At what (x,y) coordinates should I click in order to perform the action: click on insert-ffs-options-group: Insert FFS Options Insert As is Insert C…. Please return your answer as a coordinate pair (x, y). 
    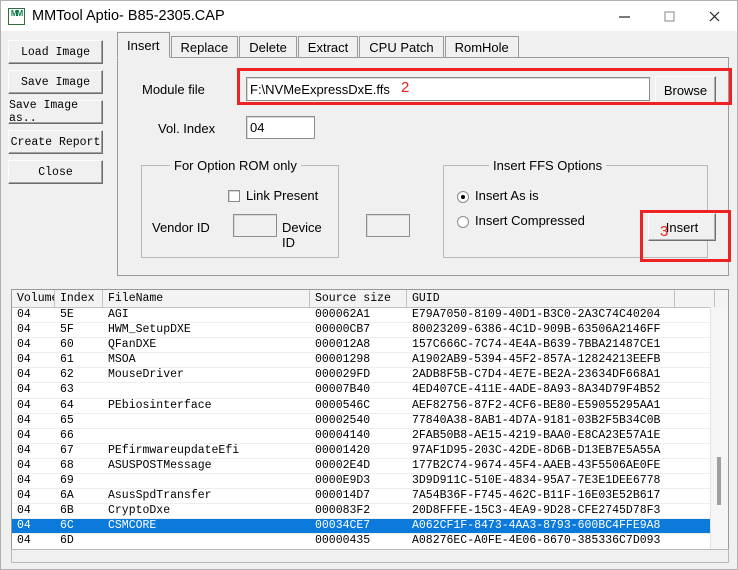
    Looking at the image, I should click on (575, 208).